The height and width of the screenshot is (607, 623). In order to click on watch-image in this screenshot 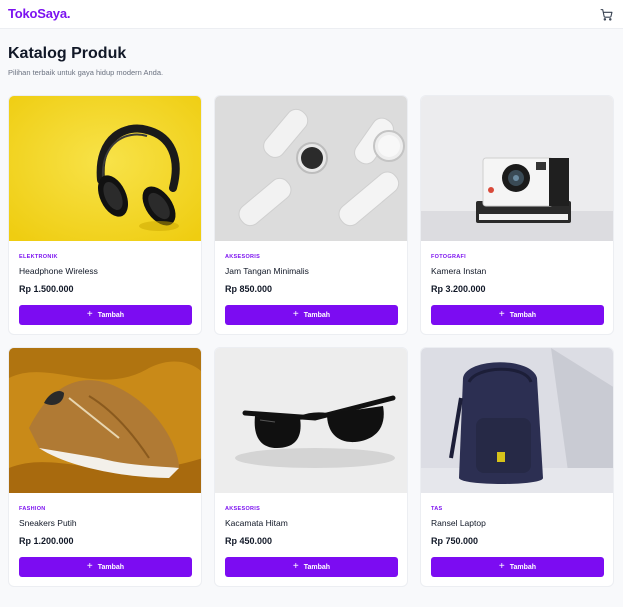, I will do `click(311, 168)`.